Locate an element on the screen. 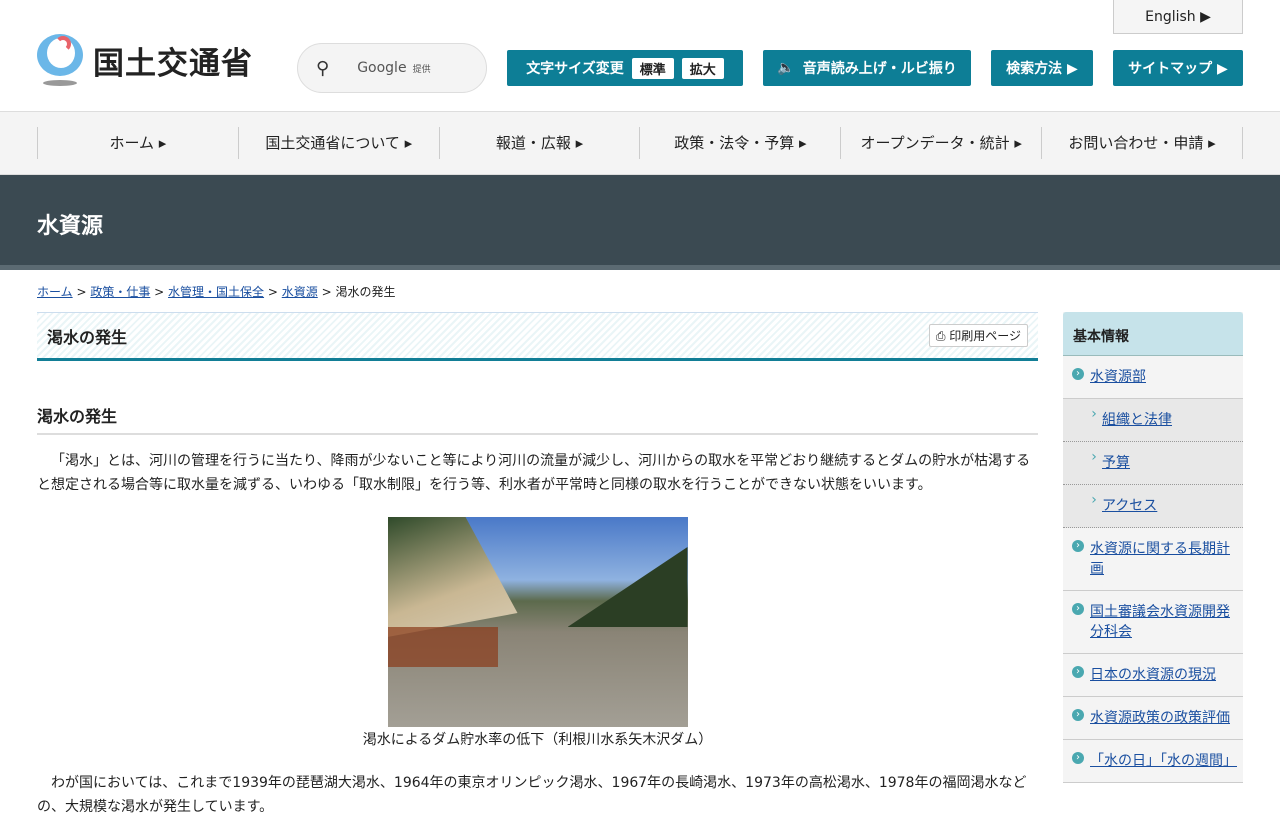 The width and height of the screenshot is (1280, 819). search-input: ⚲ Google 提供 is located at coordinates (392, 68).